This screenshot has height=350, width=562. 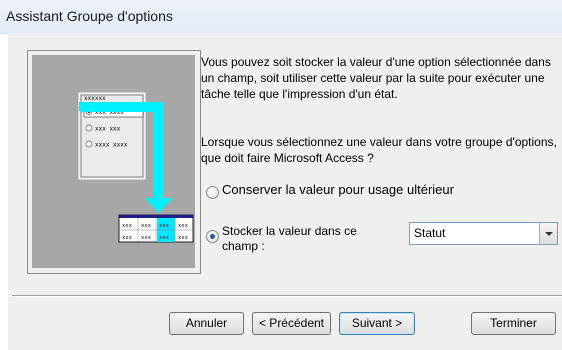 What do you see at coordinates (430, 233) in the screenshot?
I see `field-combo-value: Statut` at bounding box center [430, 233].